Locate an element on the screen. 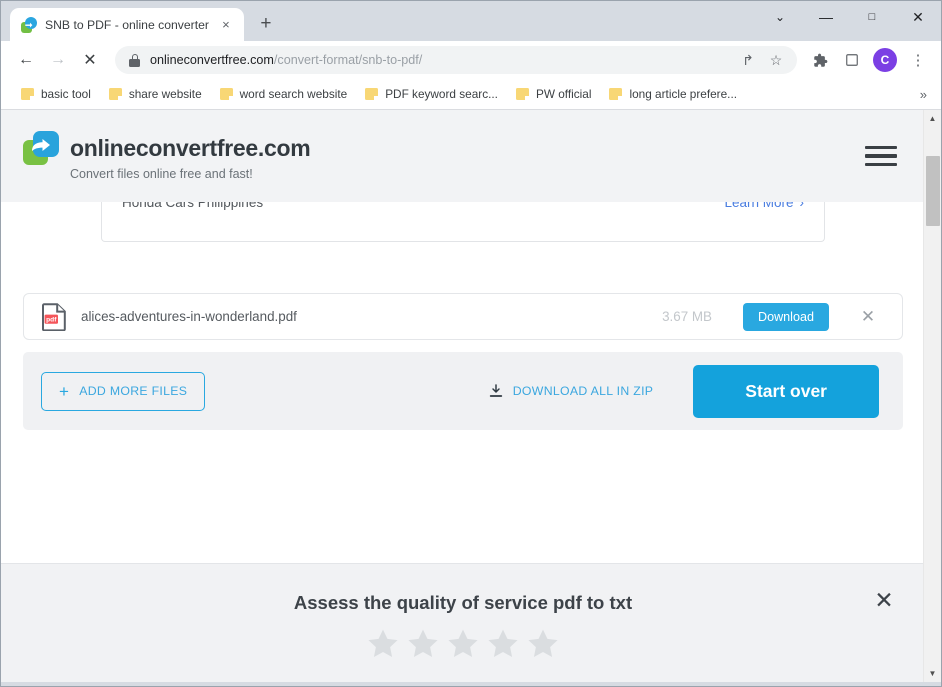 The width and height of the screenshot is (942, 687). close-icon: × is located at coordinates (226, 25).